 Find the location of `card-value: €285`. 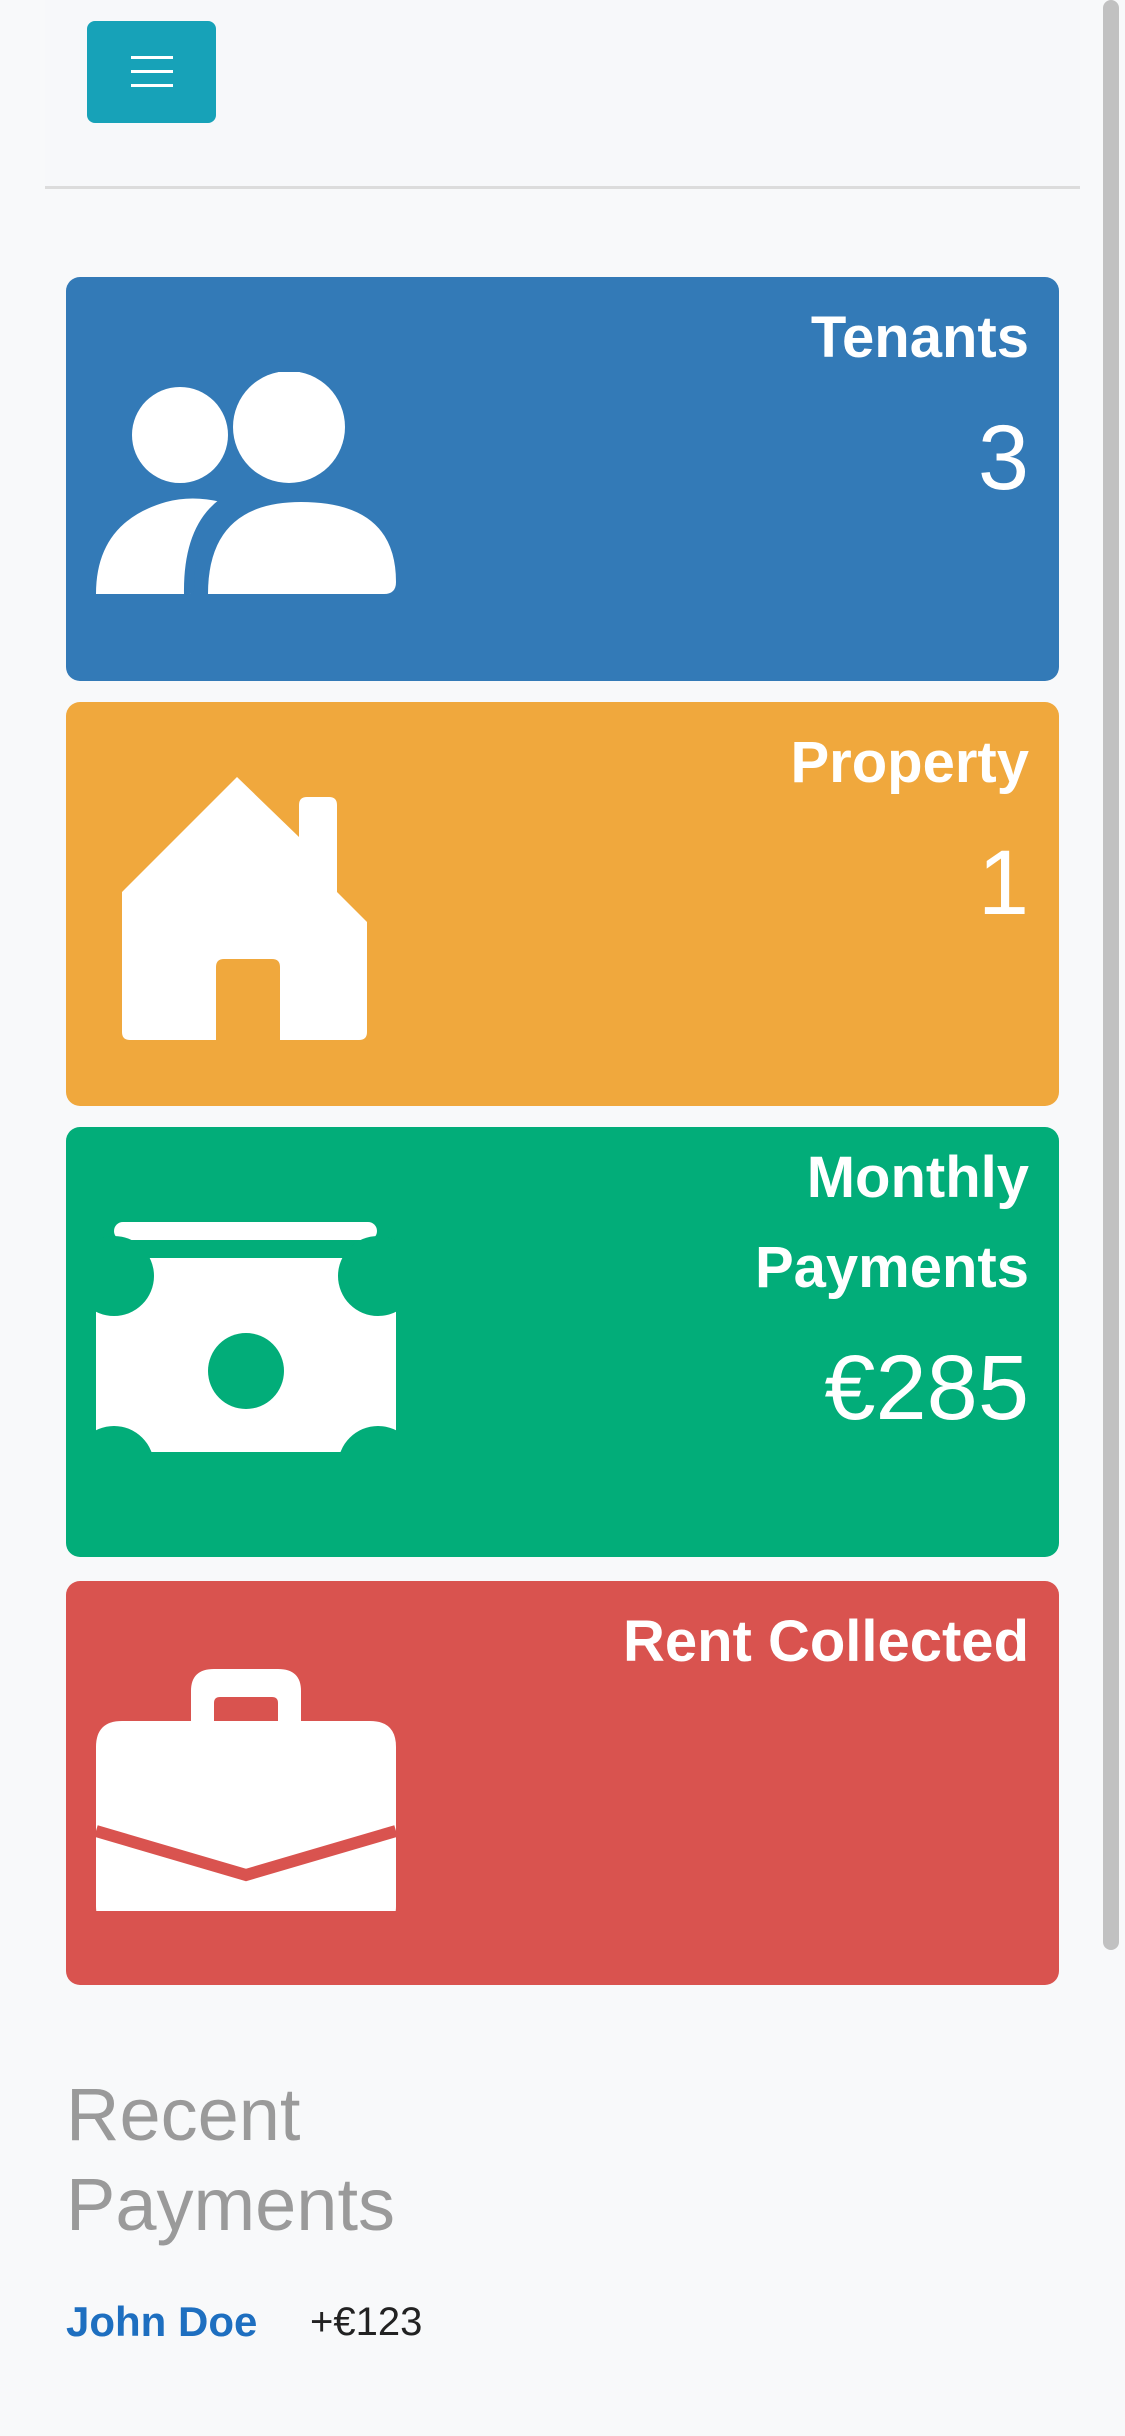

card-value: €285 is located at coordinates (926, 1388).